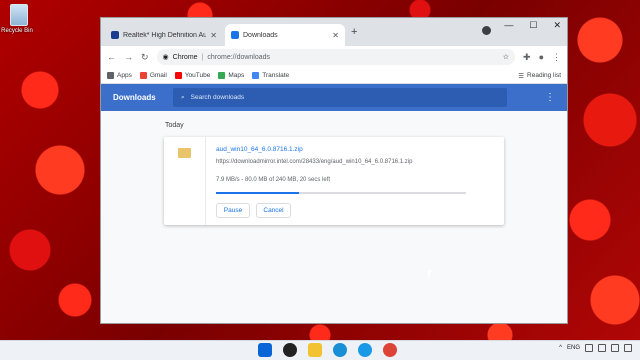 The height and width of the screenshot is (360, 640). I want to click on url-text: chrome://downloads, so click(239, 57).